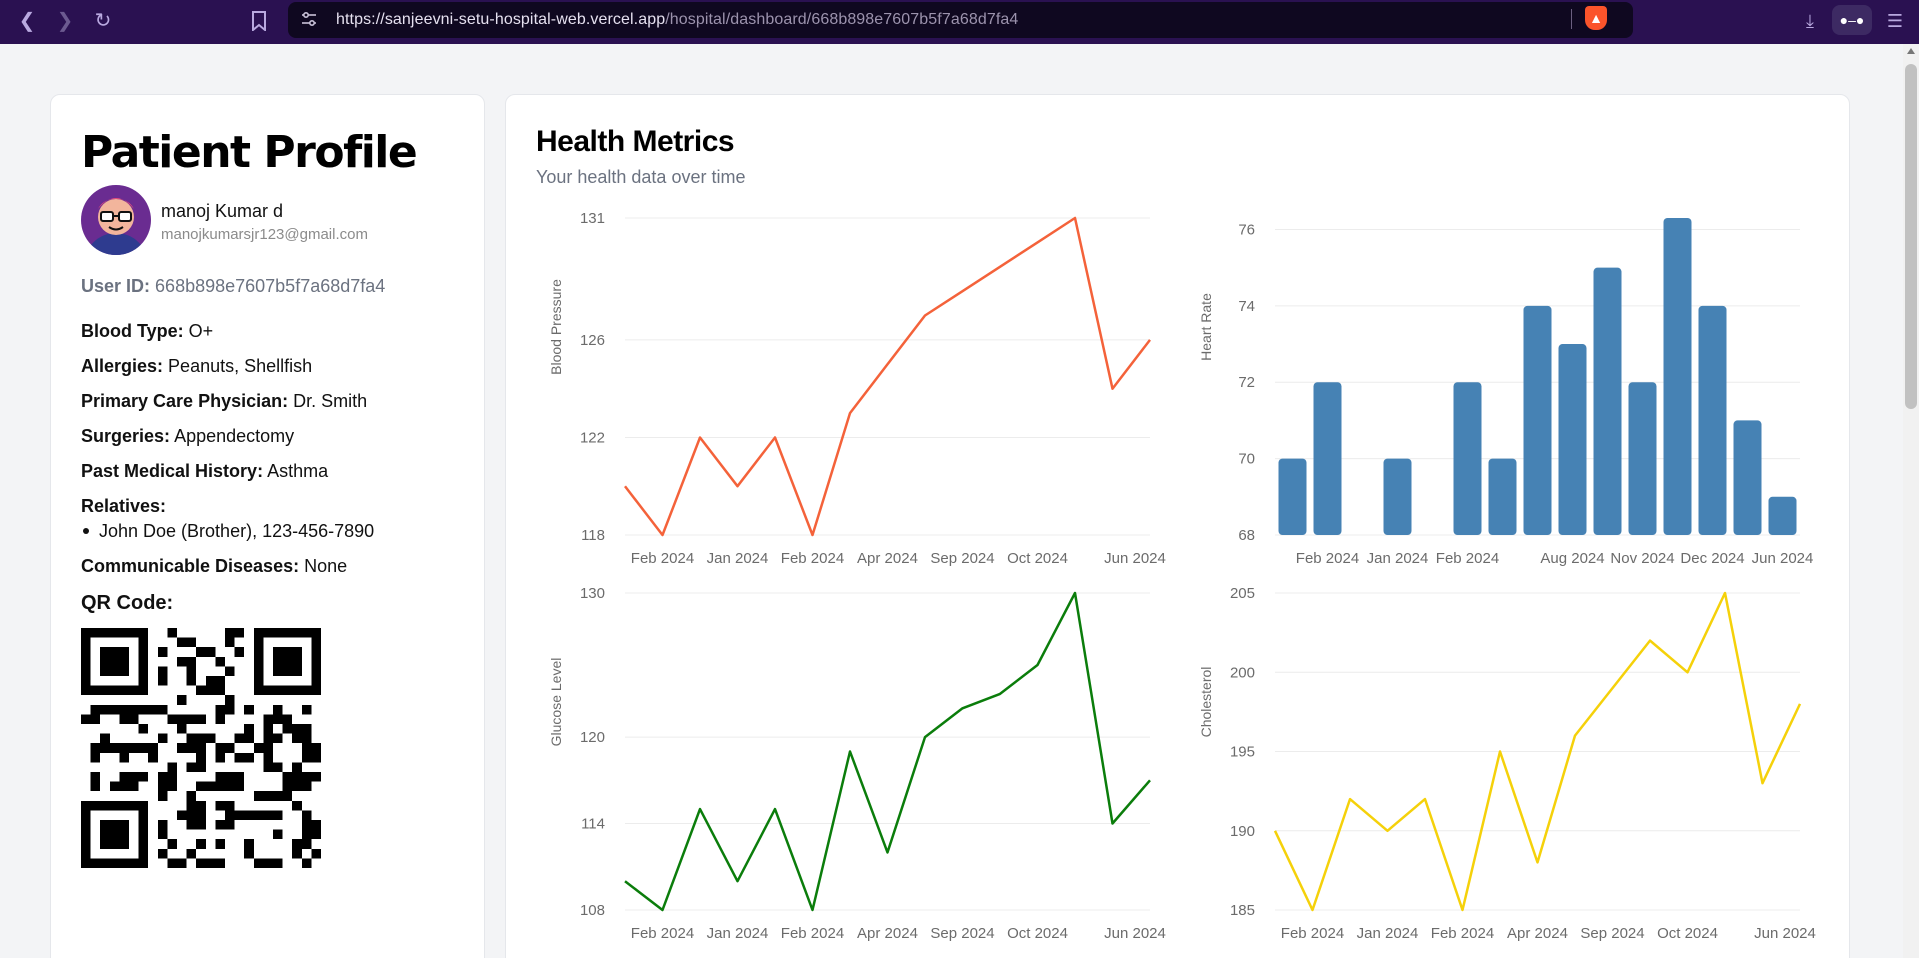  What do you see at coordinates (259, 21) in the screenshot?
I see `bookmark-icon` at bounding box center [259, 21].